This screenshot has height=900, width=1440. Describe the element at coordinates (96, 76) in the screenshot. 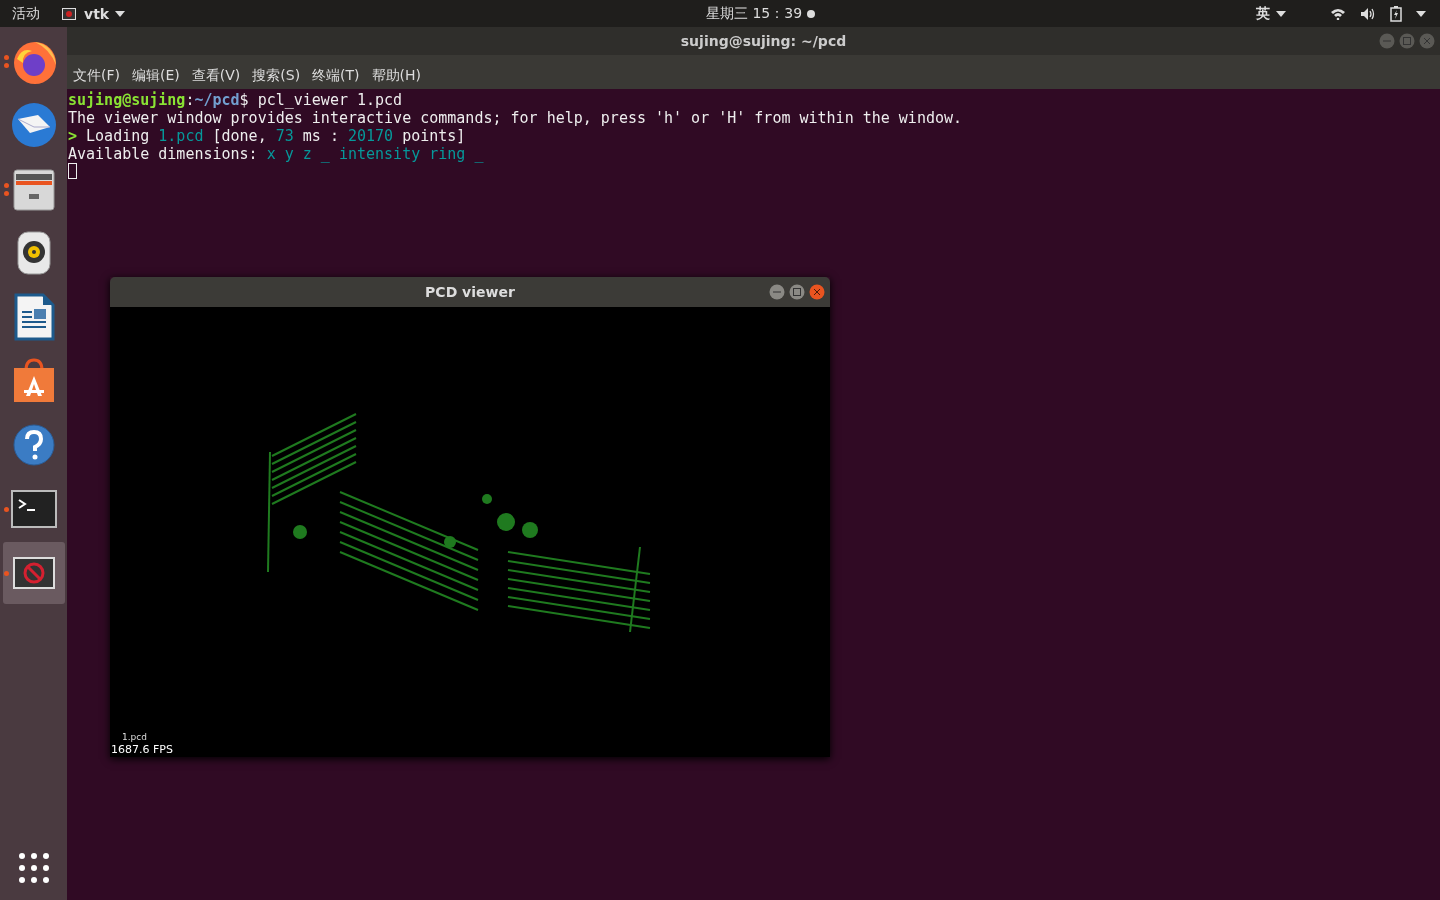

I see `menu-item: 文件(F)` at that location.